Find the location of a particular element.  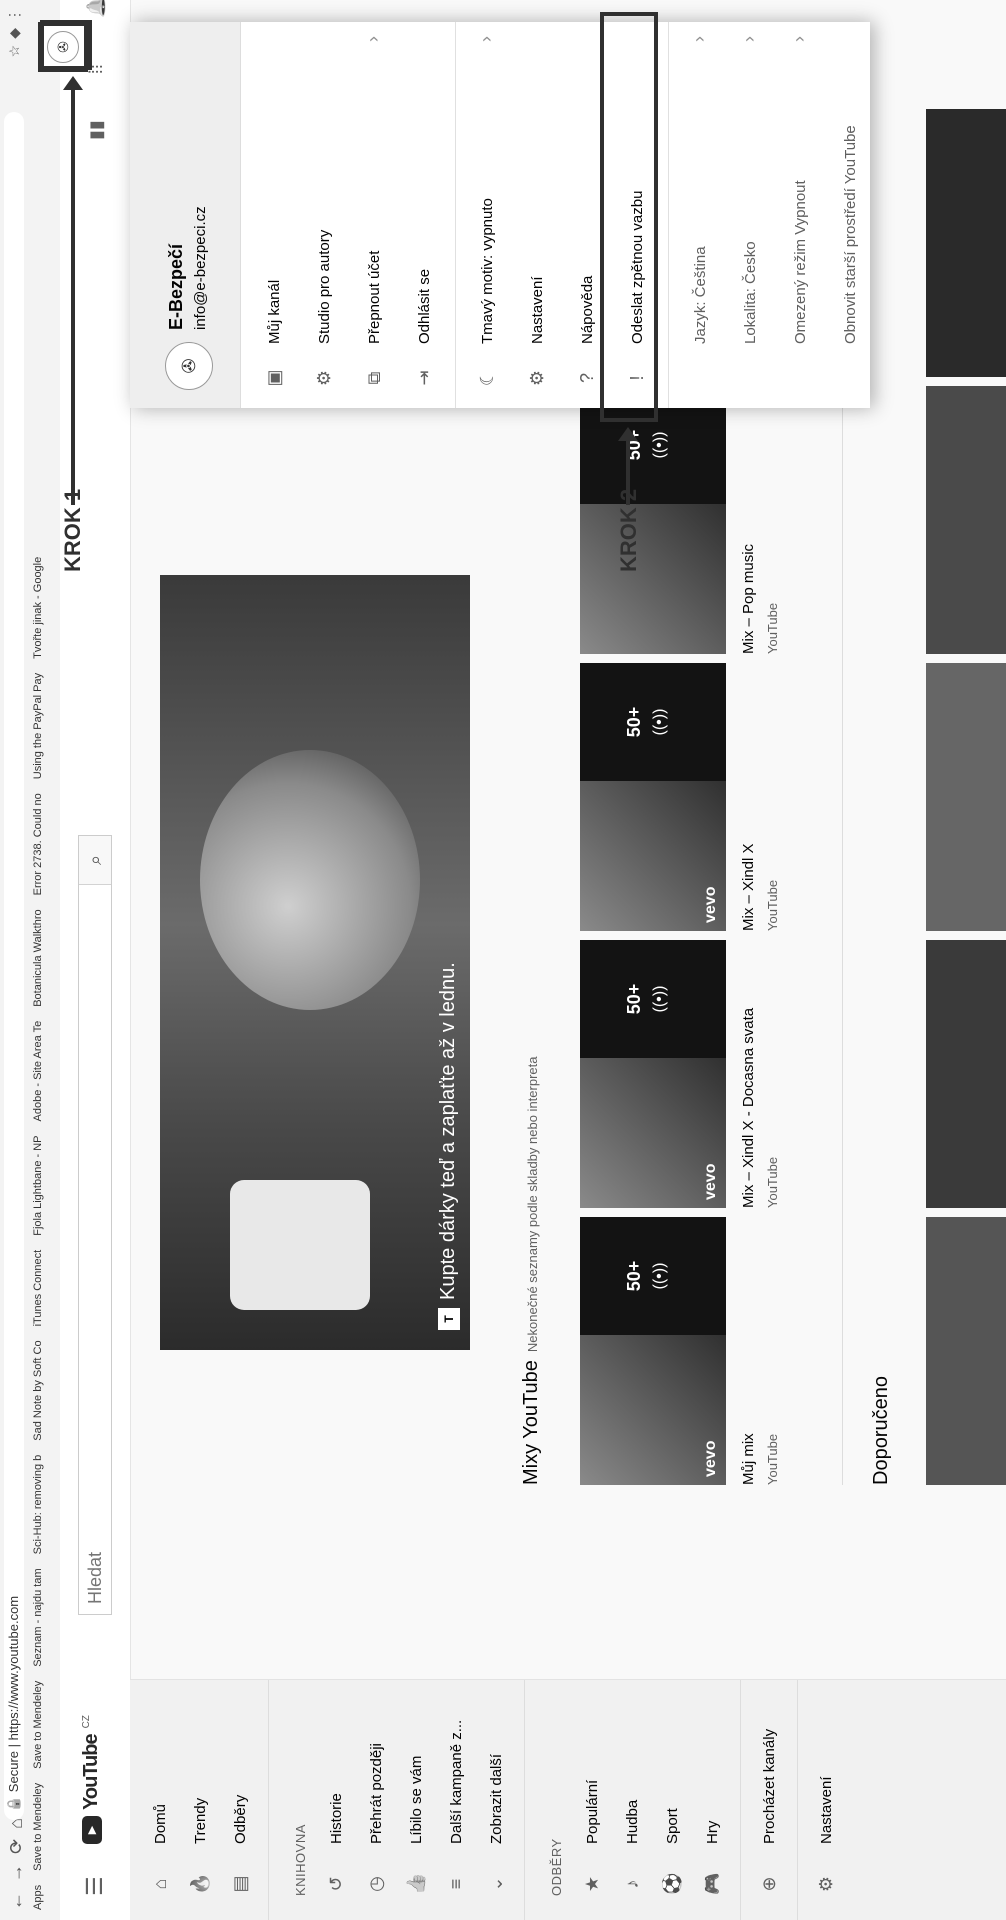

library-header: KNIHOVNA is located at coordinates (300, 1860).